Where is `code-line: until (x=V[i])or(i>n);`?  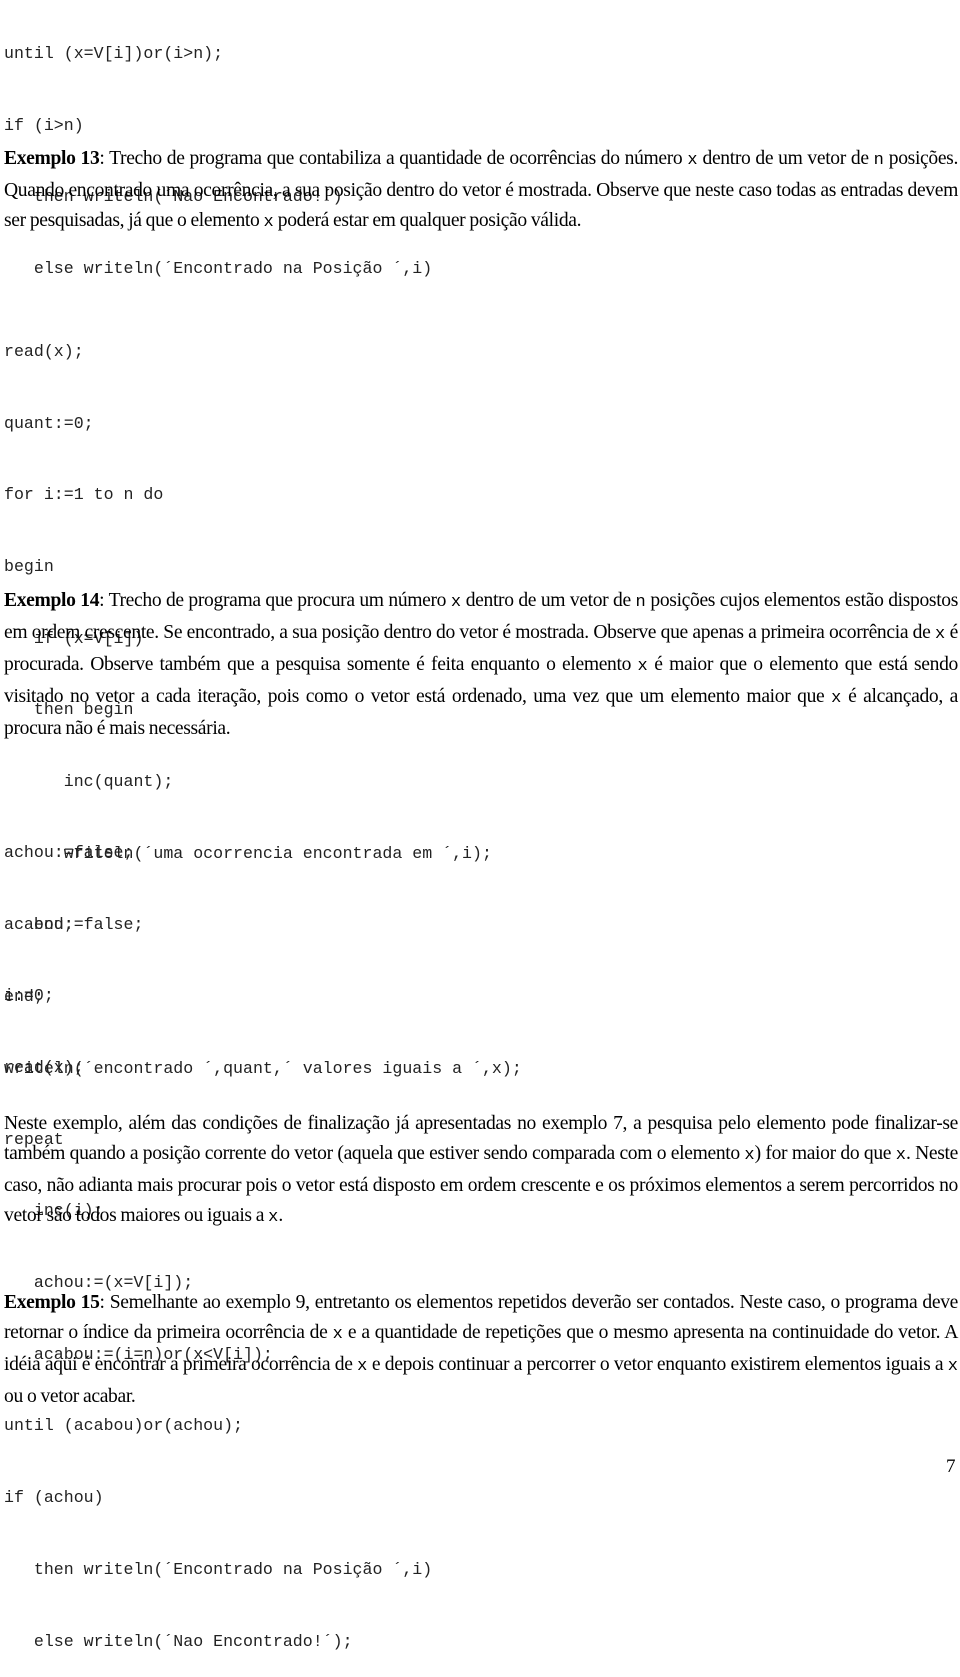 code-line: until (x=V[i])or(i>n); is located at coordinates (114, 53).